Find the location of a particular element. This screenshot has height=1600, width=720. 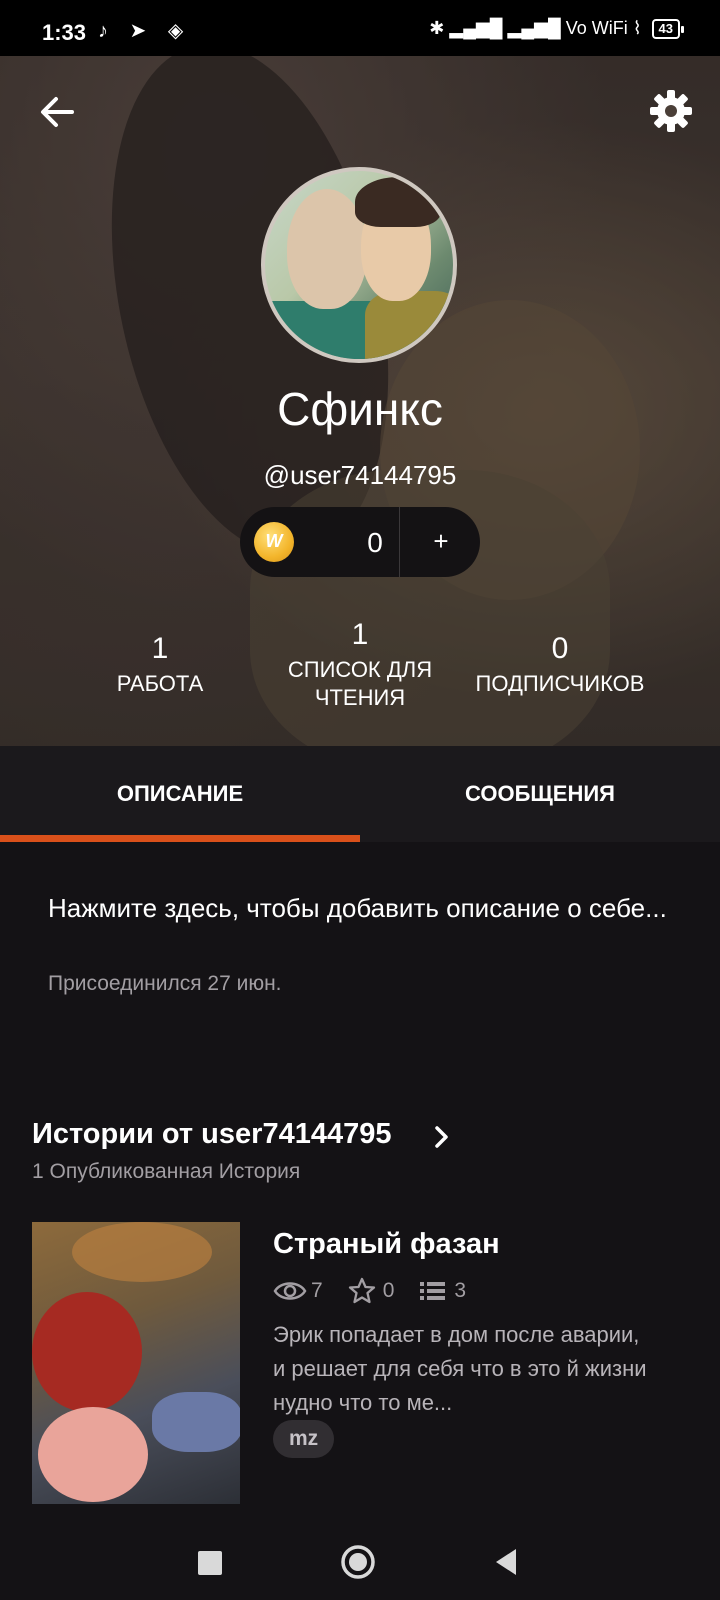

gear-icon is located at coordinates (671, 111).